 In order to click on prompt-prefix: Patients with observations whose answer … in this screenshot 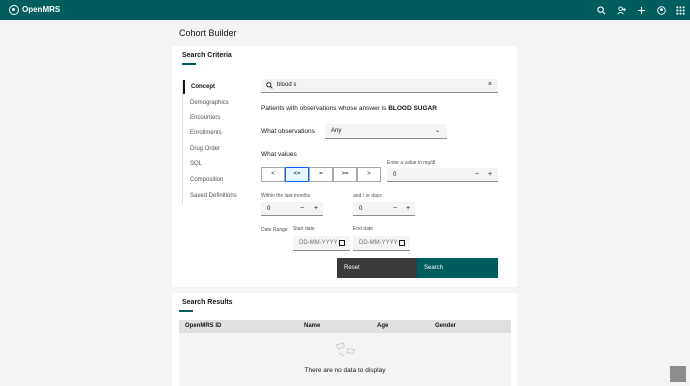, I will do `click(324, 108)`.